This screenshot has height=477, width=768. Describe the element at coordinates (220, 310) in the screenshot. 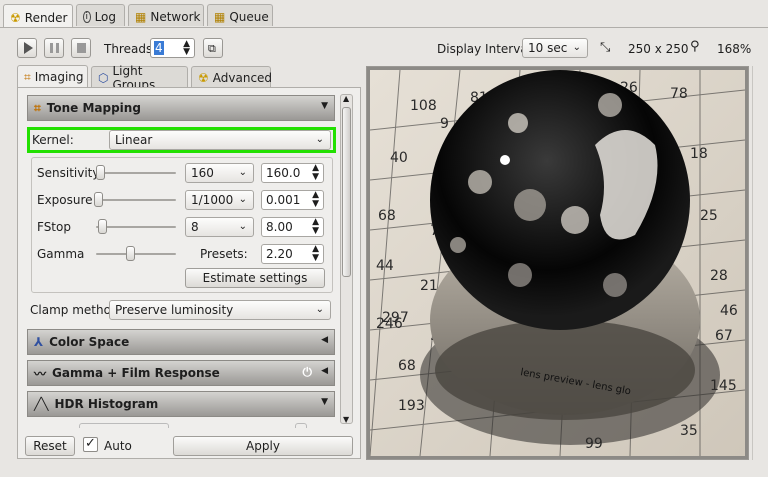

I see `clamp-method-combo: Preserve luminosity ⌄` at that location.